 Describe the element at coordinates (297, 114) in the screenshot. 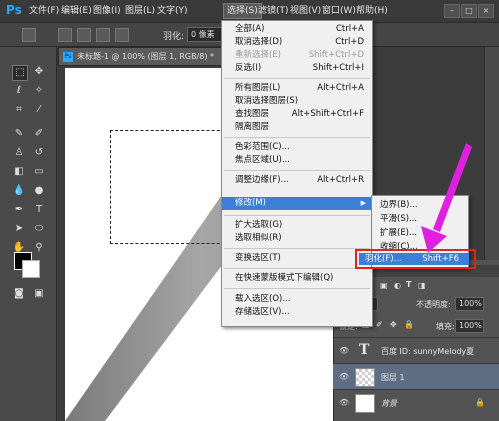

I see `menu-item-find-layers: 查找图层 Alt+Shift+Ctrl+F` at that location.